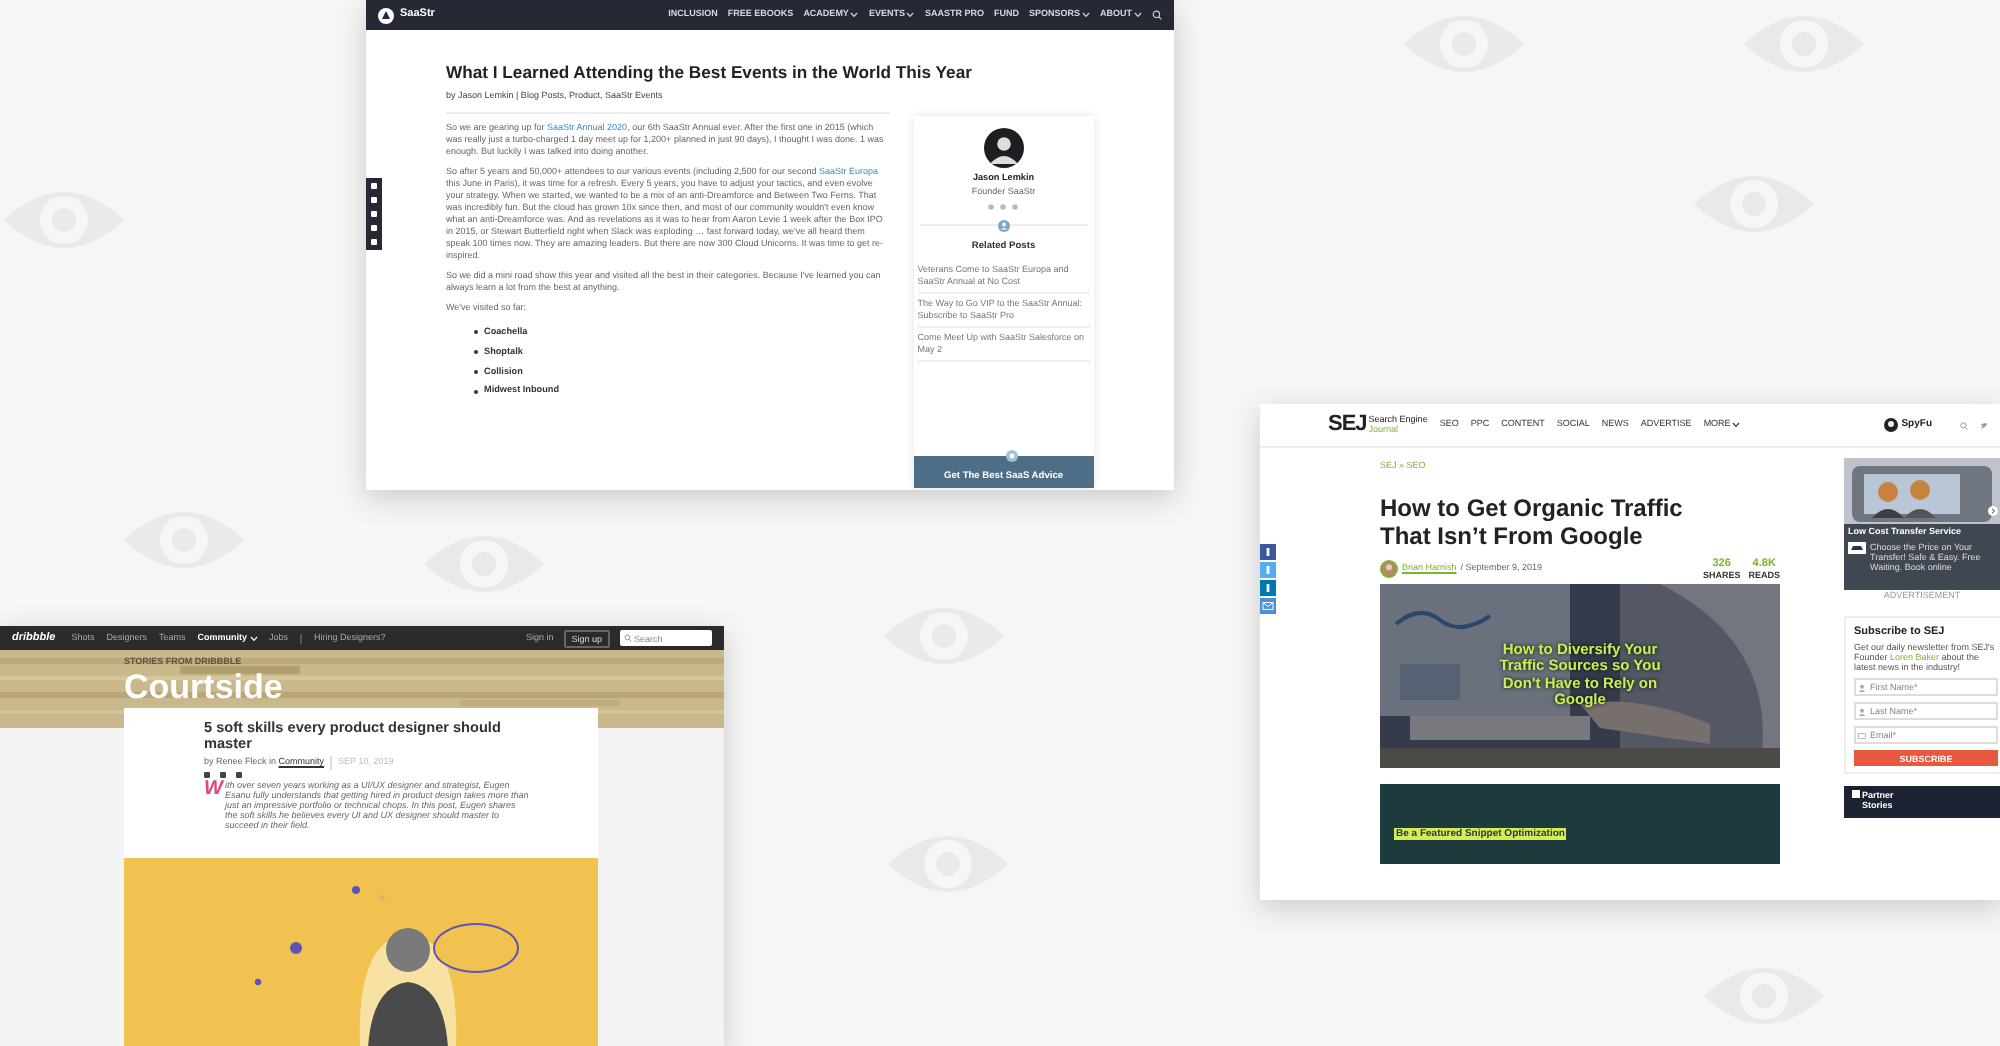  I want to click on badge-icon, so click(1011, 455).